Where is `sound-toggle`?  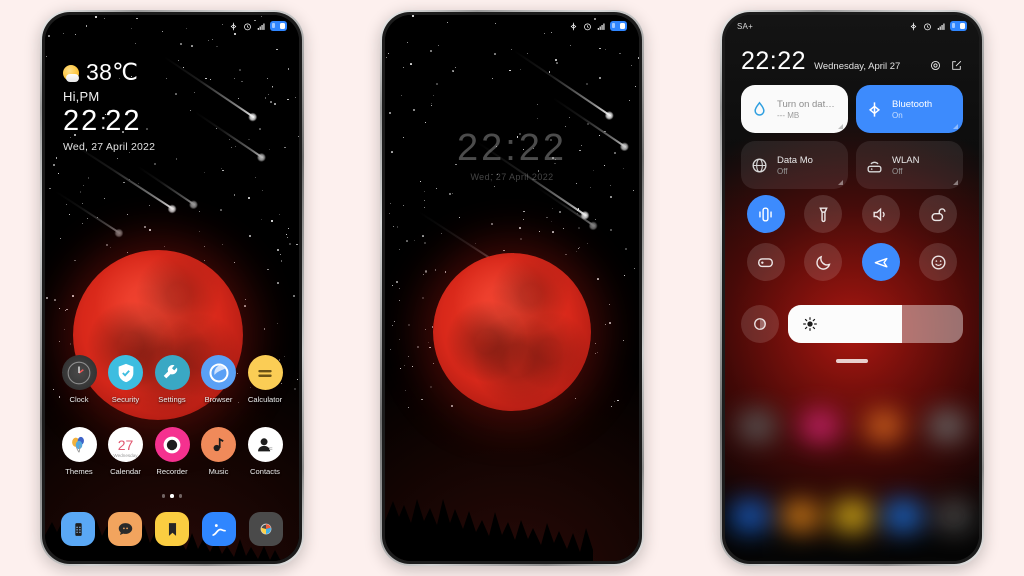 sound-toggle is located at coordinates (880, 214).